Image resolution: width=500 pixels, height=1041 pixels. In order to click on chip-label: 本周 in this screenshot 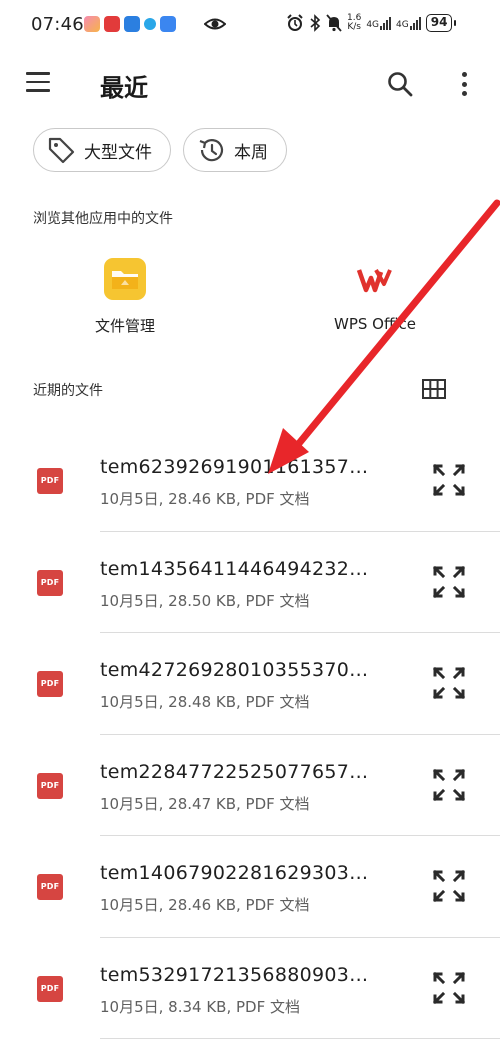, I will do `click(251, 152)`.